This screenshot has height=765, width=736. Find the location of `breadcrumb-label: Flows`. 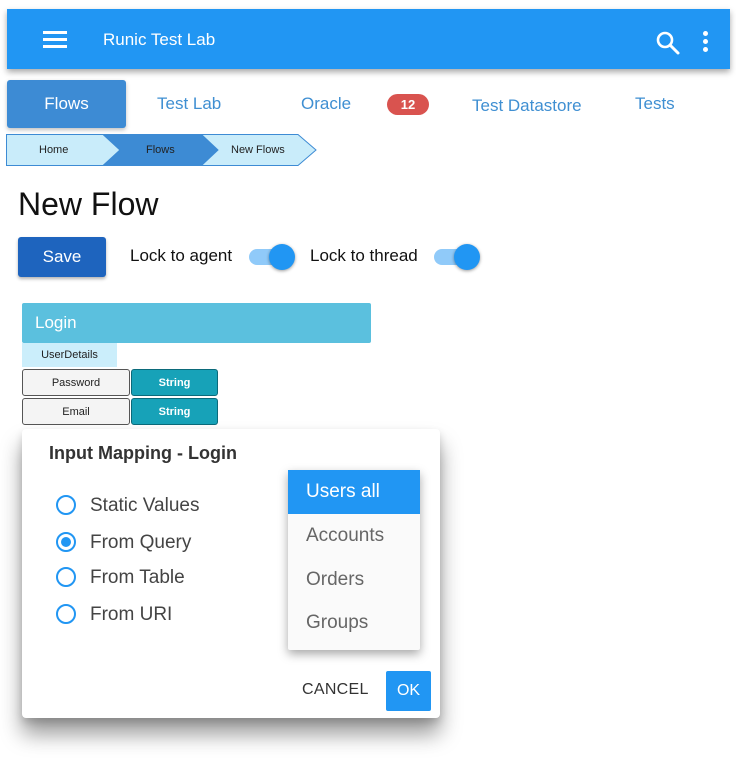

breadcrumb-label: Flows is located at coordinates (160, 150).